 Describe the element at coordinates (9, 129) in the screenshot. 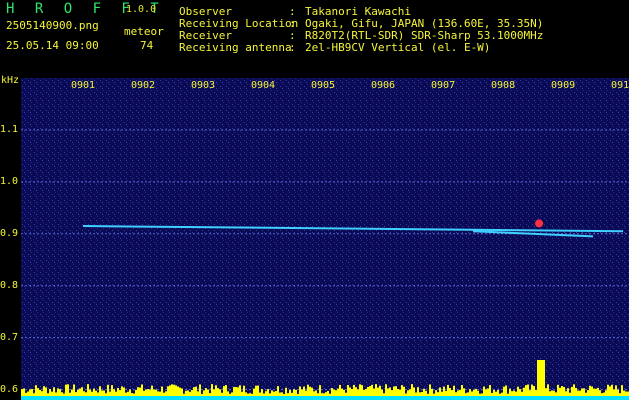

I see `y-tick-label: 1.1` at that location.